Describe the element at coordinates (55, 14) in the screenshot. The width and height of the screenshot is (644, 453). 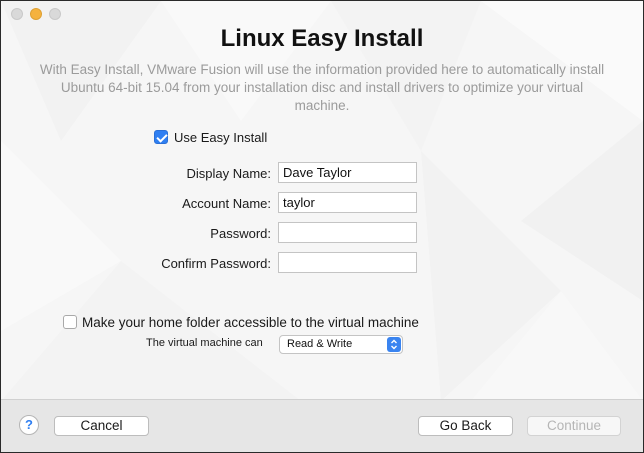
I see `zoom-window-button` at that location.